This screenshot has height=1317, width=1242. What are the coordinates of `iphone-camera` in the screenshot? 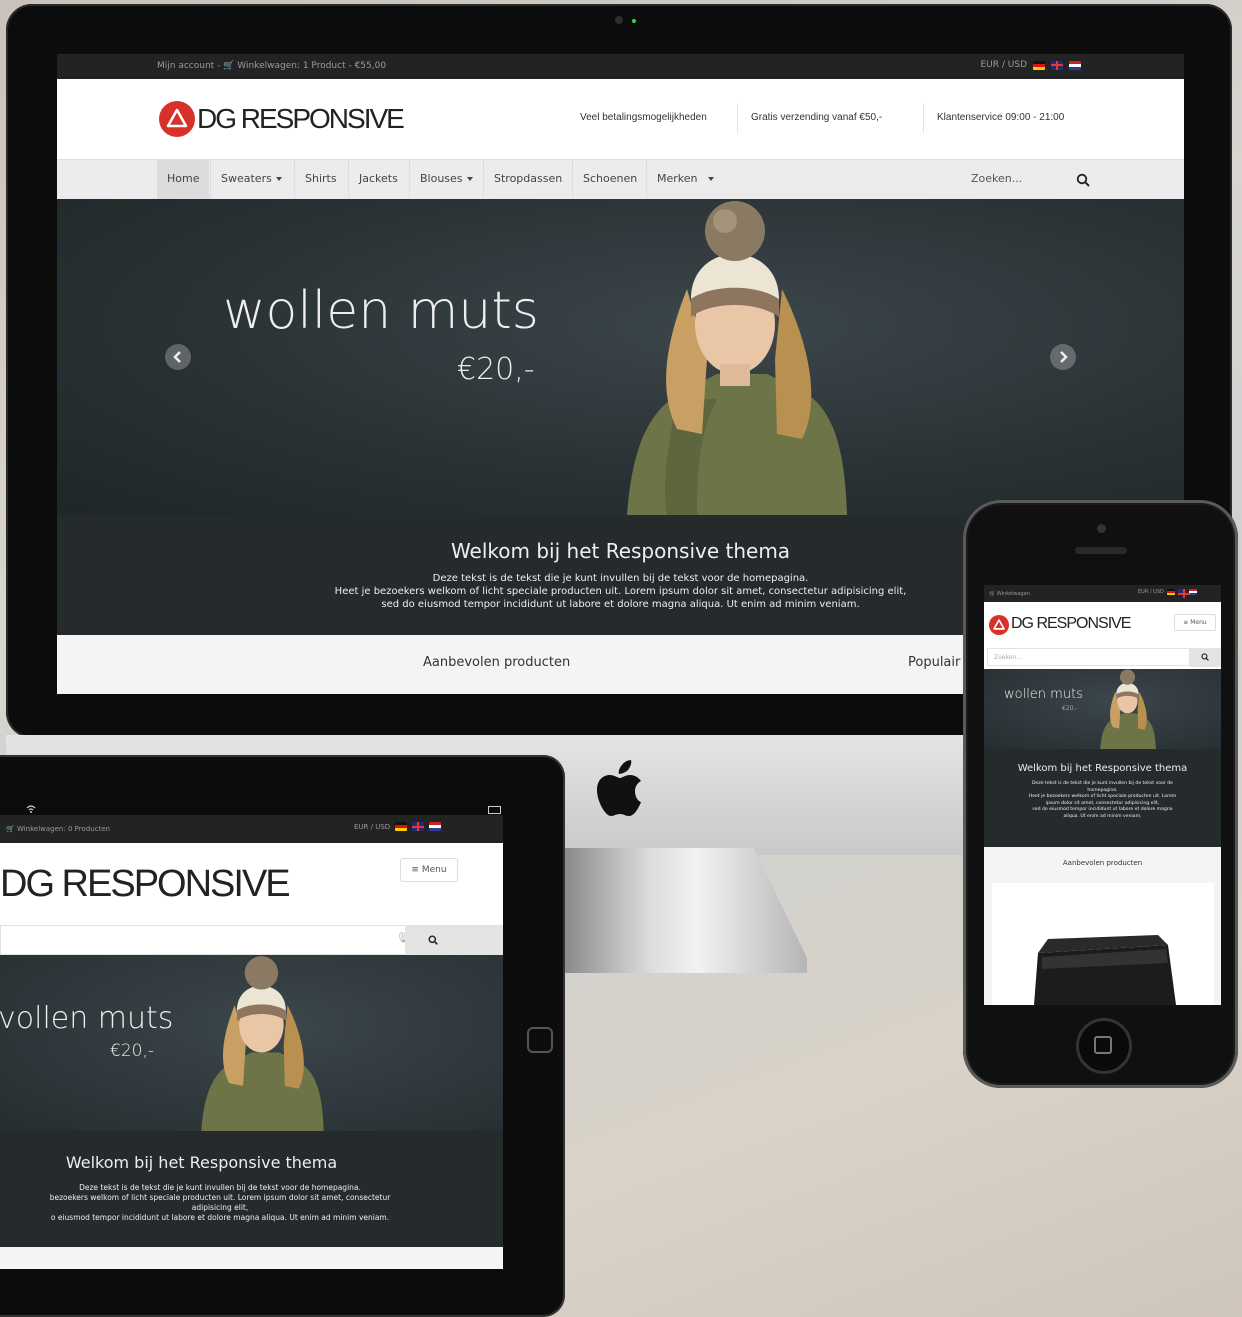 It's located at (1101, 528).